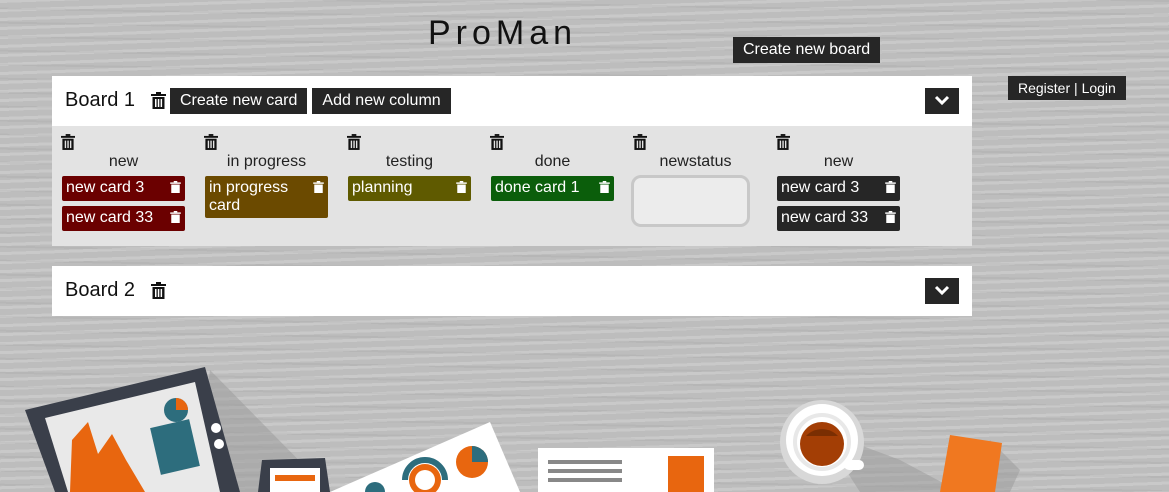  What do you see at coordinates (248, 196) in the screenshot?
I see `card-text: in progress card` at bounding box center [248, 196].